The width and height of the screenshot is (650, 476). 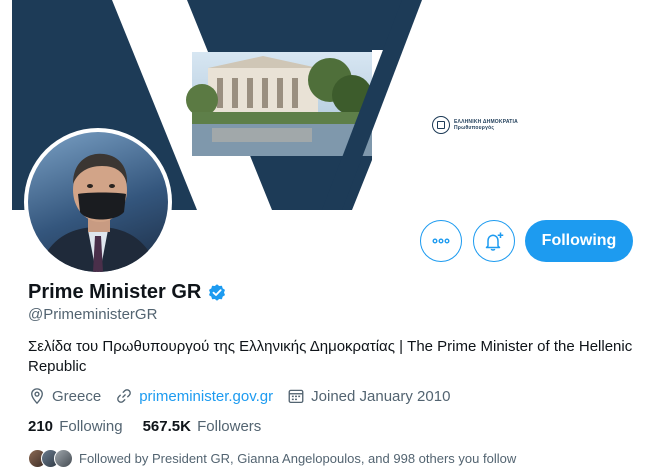 I want to click on avatar-photo, so click(x=98, y=202).